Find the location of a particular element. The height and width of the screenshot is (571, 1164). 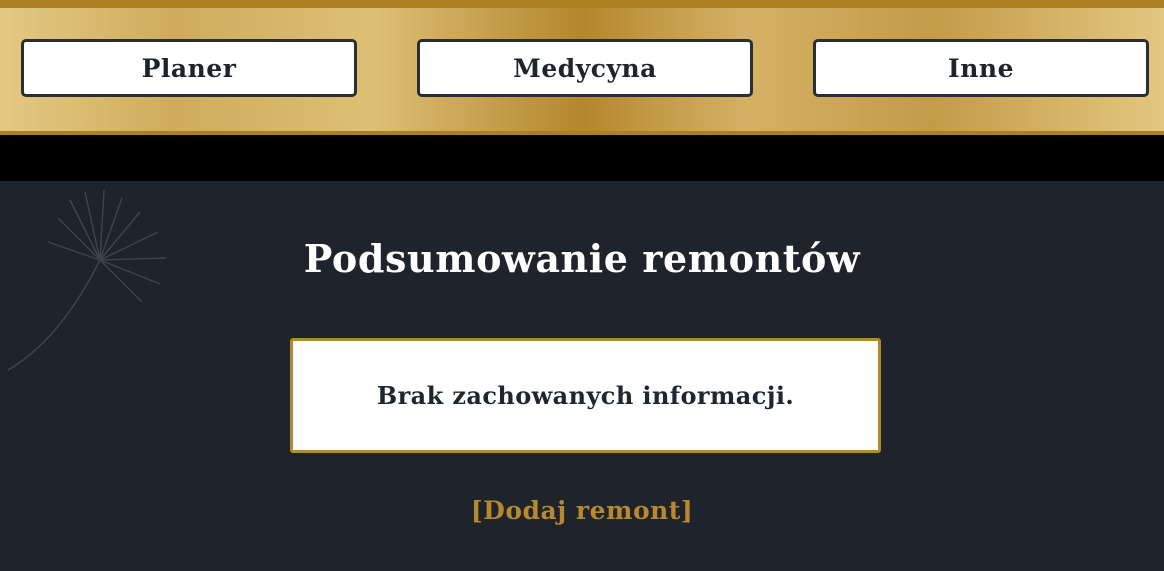

empty-state-message: Brak zachowanych informacji. is located at coordinates (585, 395).